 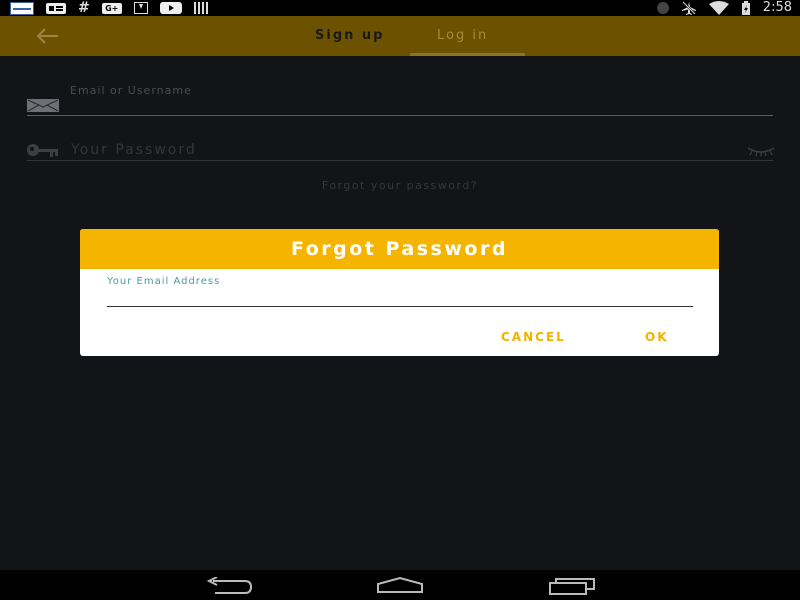 I want to click on password-input: Your Password, so click(x=134, y=150).